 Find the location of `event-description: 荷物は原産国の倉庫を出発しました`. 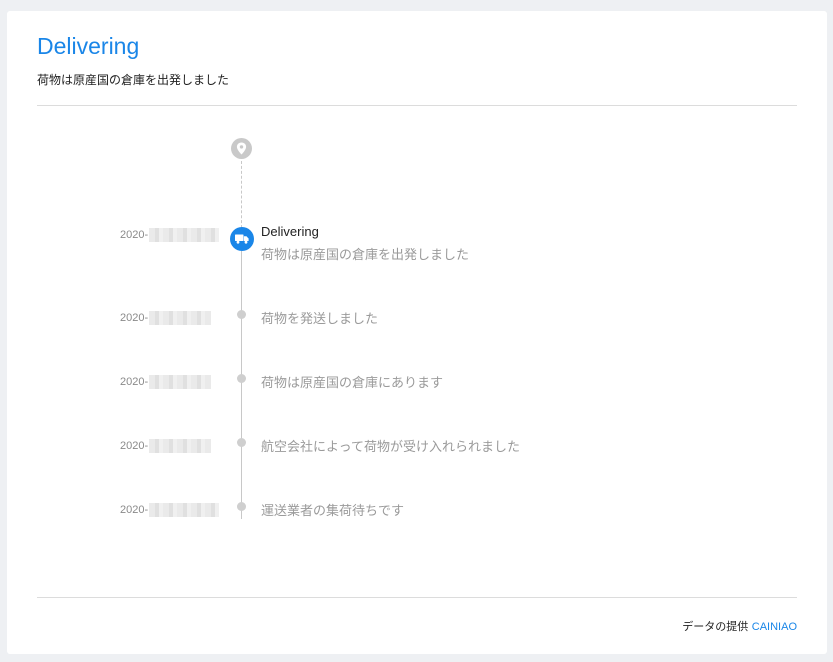

event-description: 荷物は原産国の倉庫を出発しました is located at coordinates (365, 255).